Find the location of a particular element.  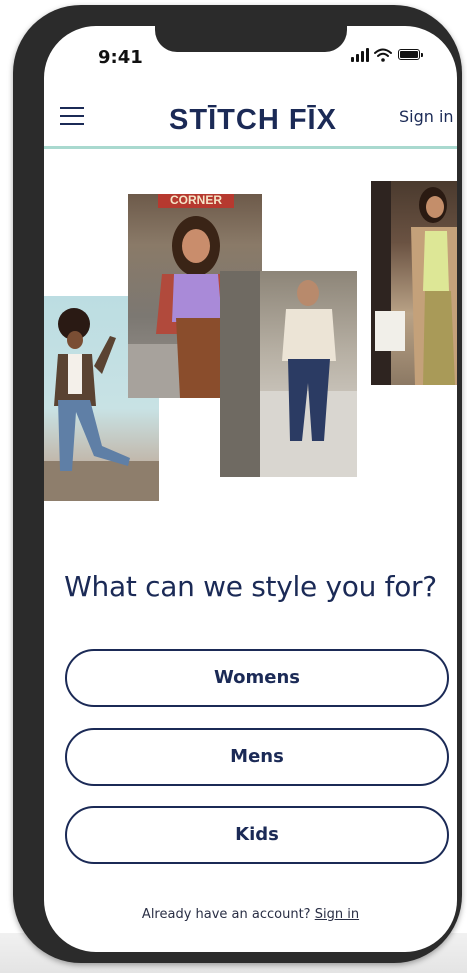

signal-icon is located at coordinates (361, 55).